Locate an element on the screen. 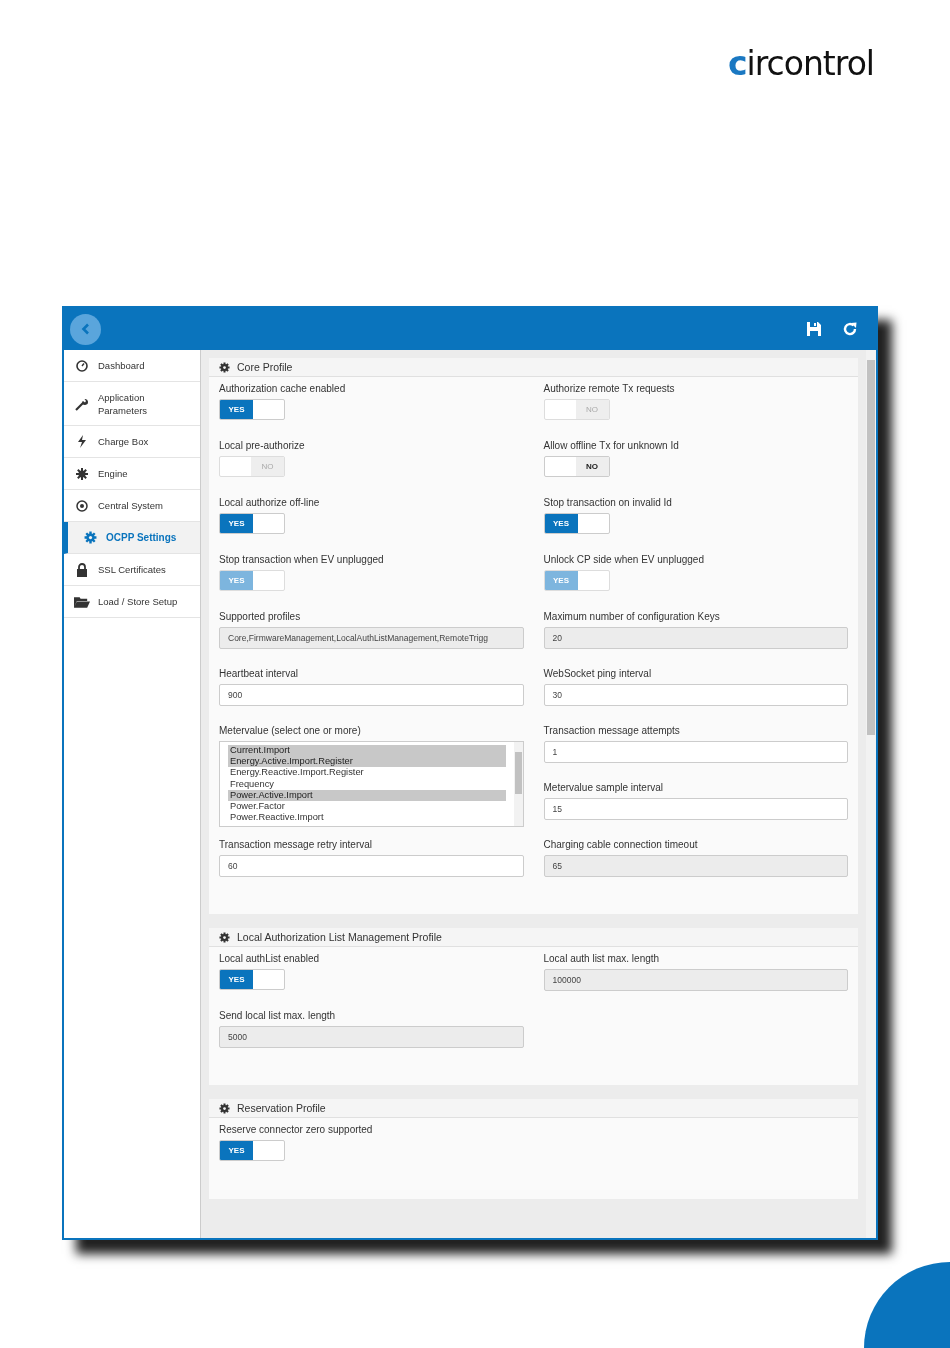  input-field: 30 is located at coordinates (695, 695).